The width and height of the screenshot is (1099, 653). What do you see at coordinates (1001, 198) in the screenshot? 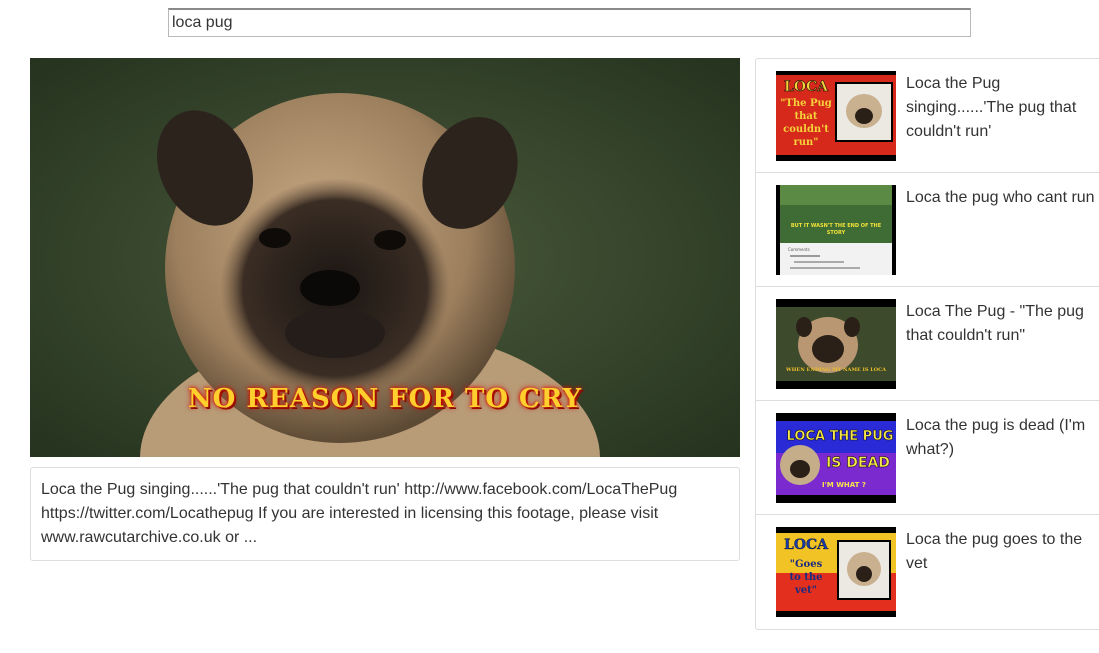
I see `related-video-title: Loca the pug who cant run` at bounding box center [1001, 198].